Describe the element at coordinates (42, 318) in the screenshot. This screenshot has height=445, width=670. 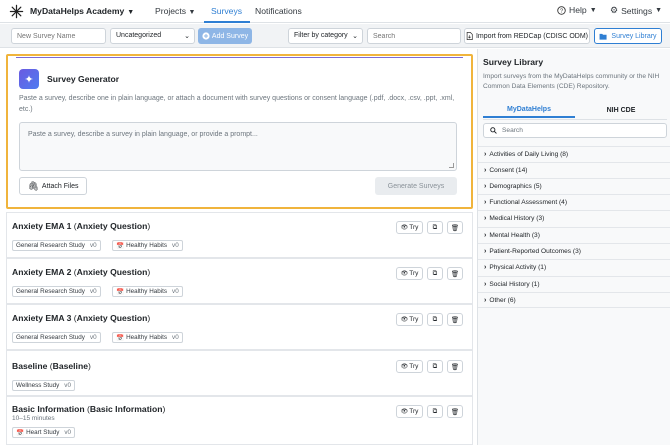
I see `survey-name: Anxiety EMA 3` at that location.